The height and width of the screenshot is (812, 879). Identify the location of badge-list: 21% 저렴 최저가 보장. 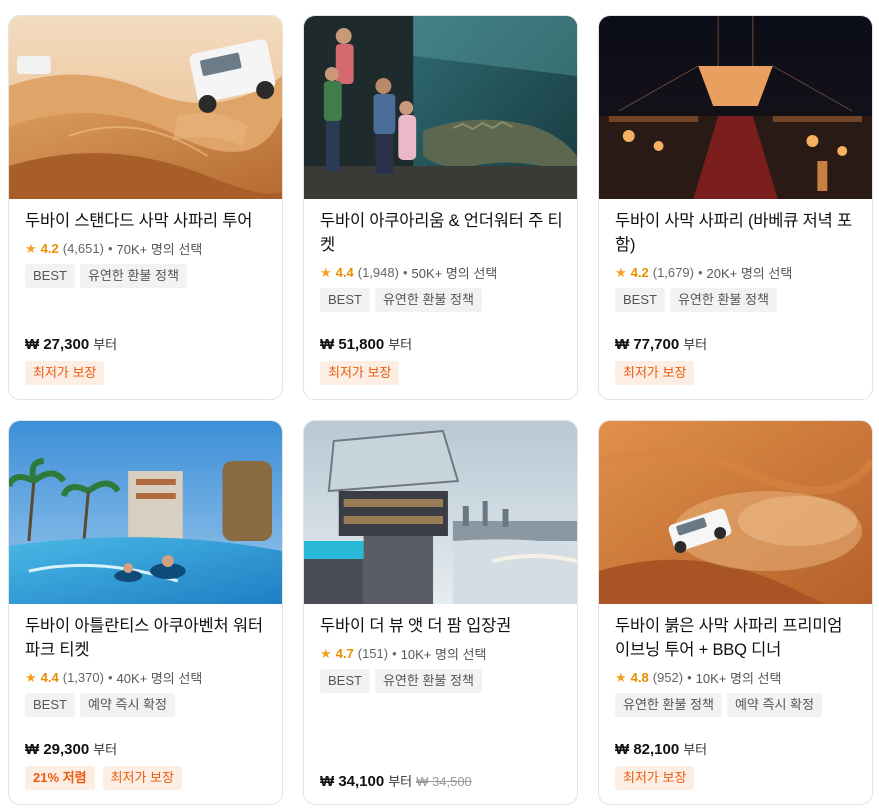
(147, 778).